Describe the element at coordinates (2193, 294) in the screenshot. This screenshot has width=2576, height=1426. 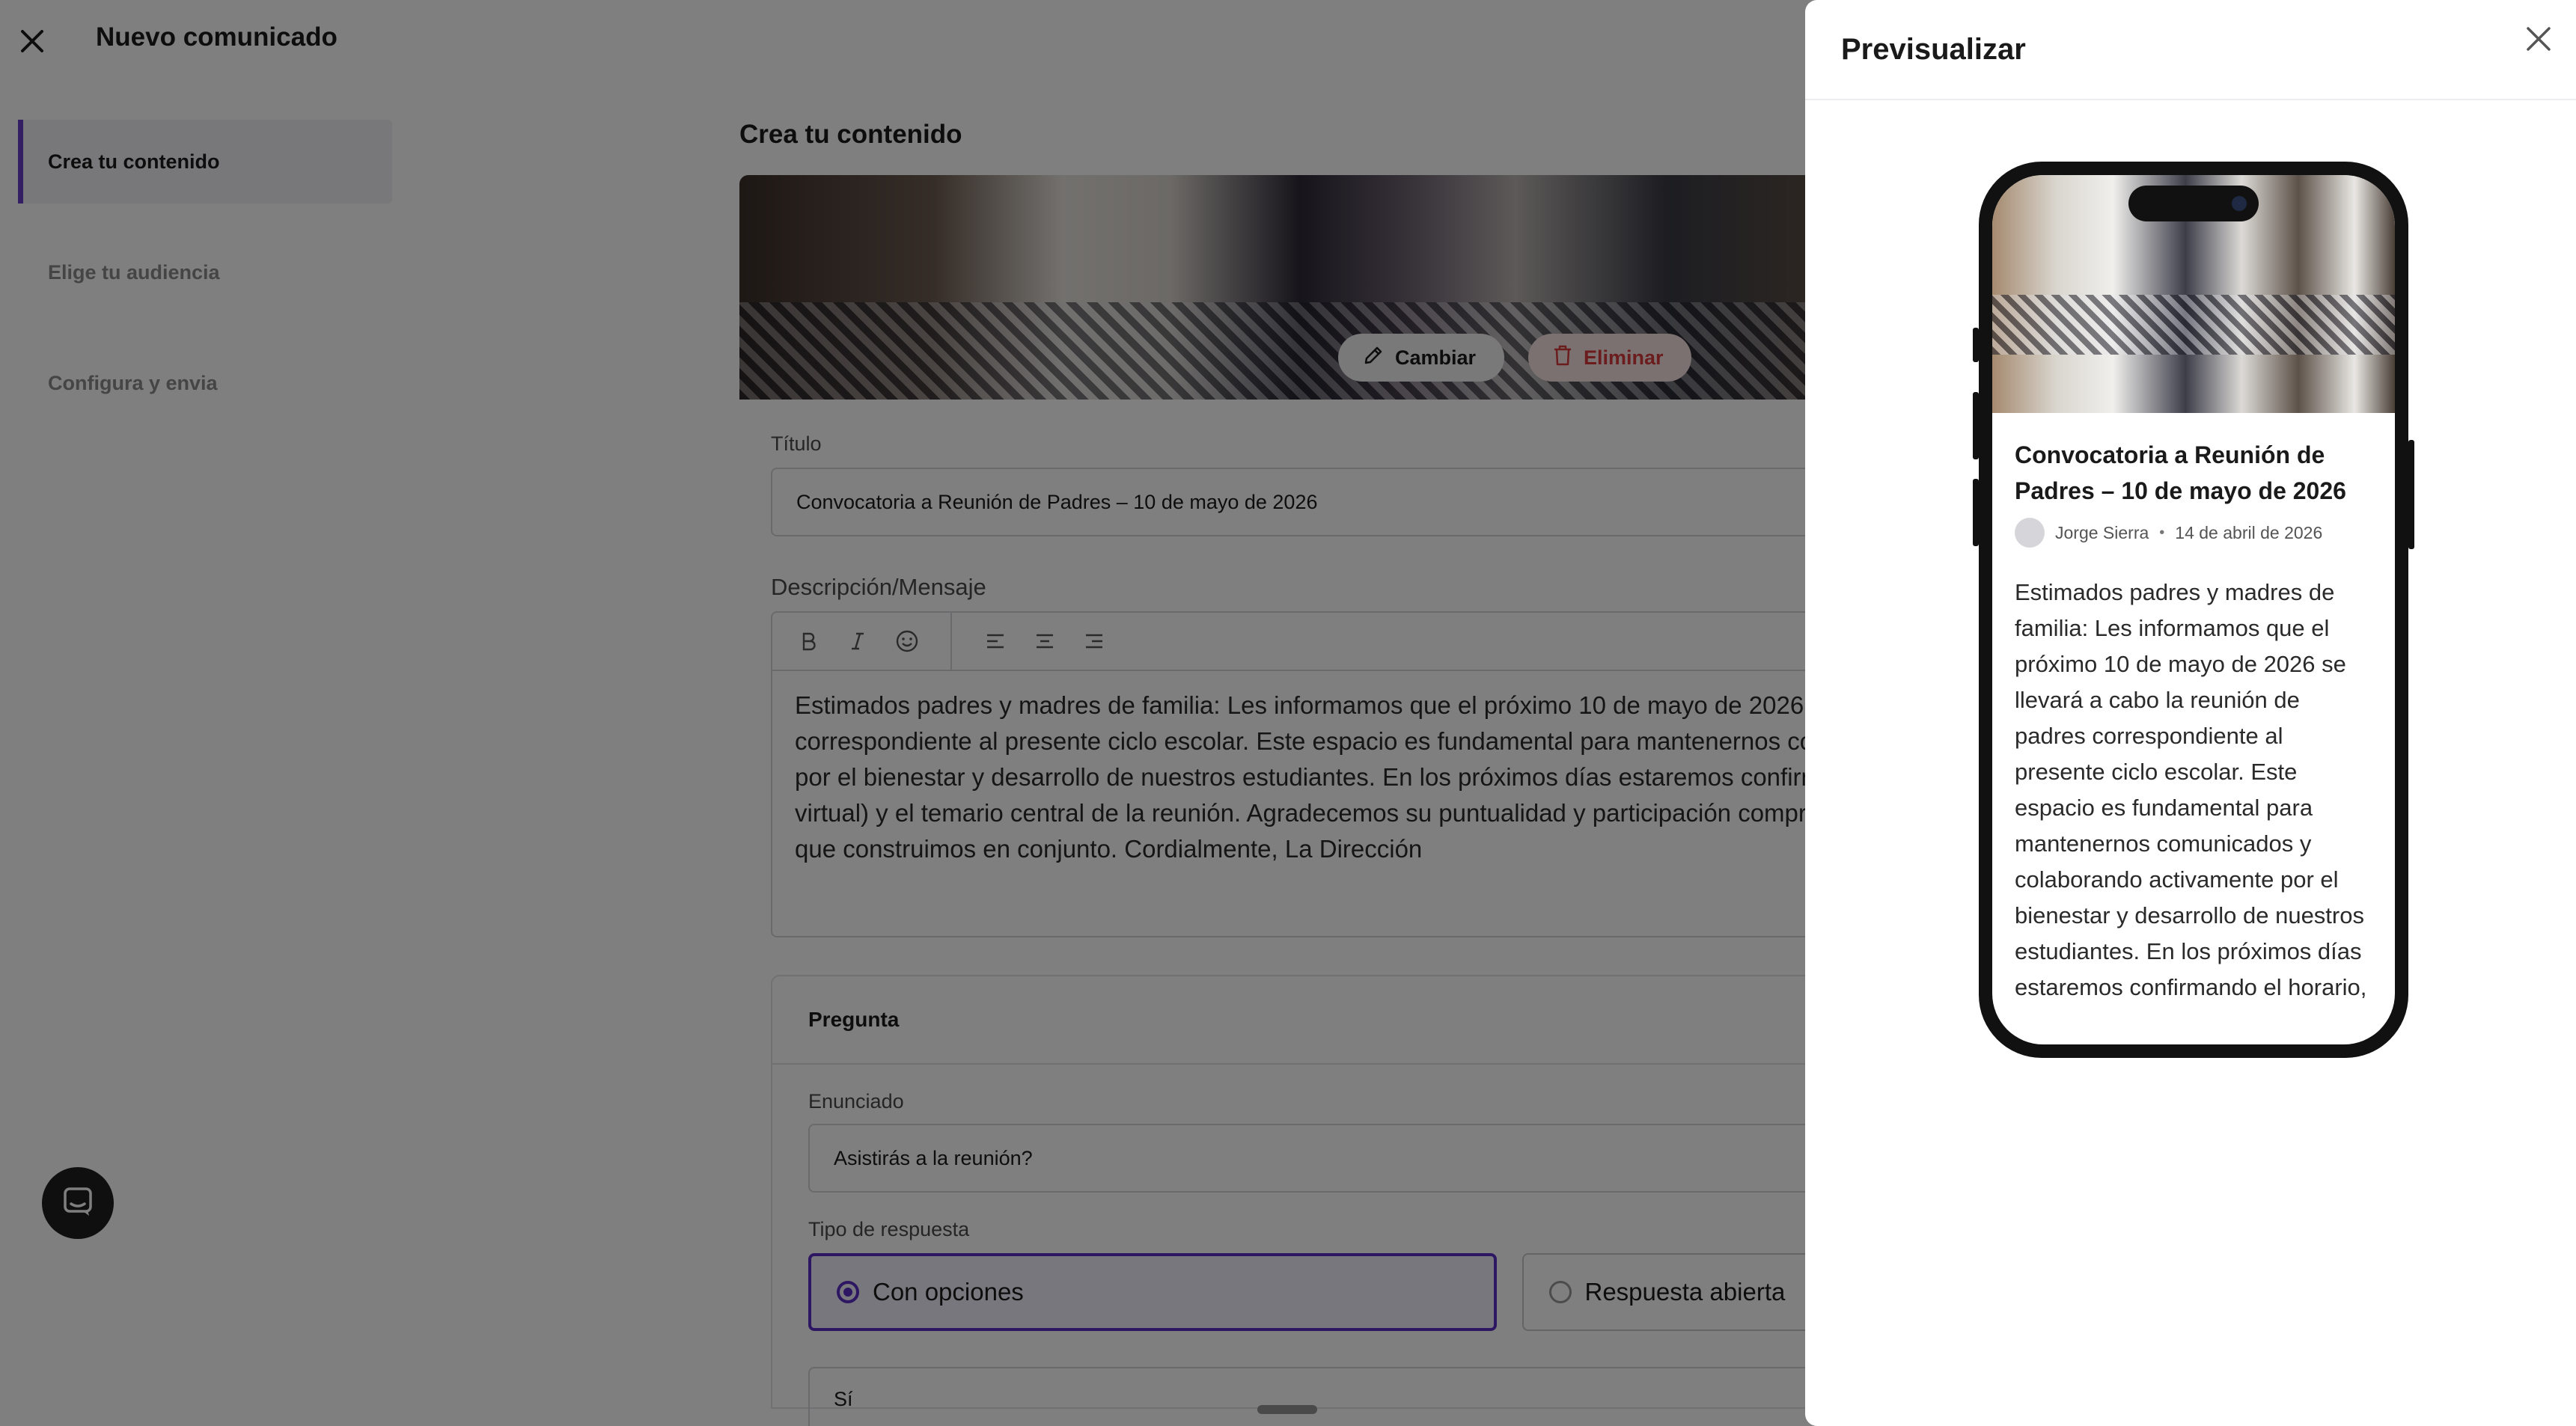
I see `preview-cover-image` at that location.